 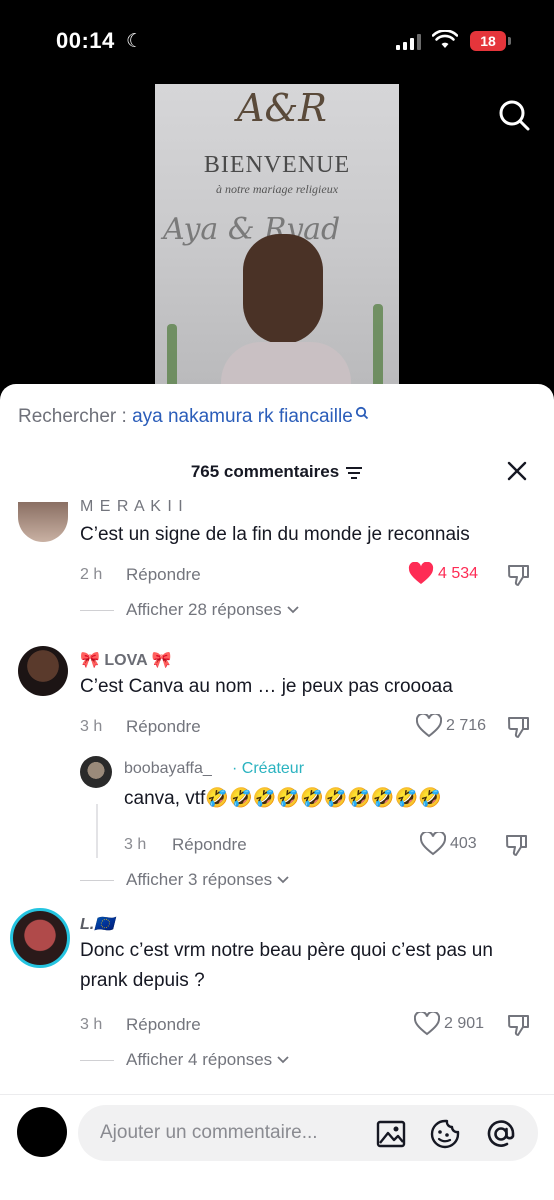 I want to click on heart-filled-icon, so click(x=421, y=573).